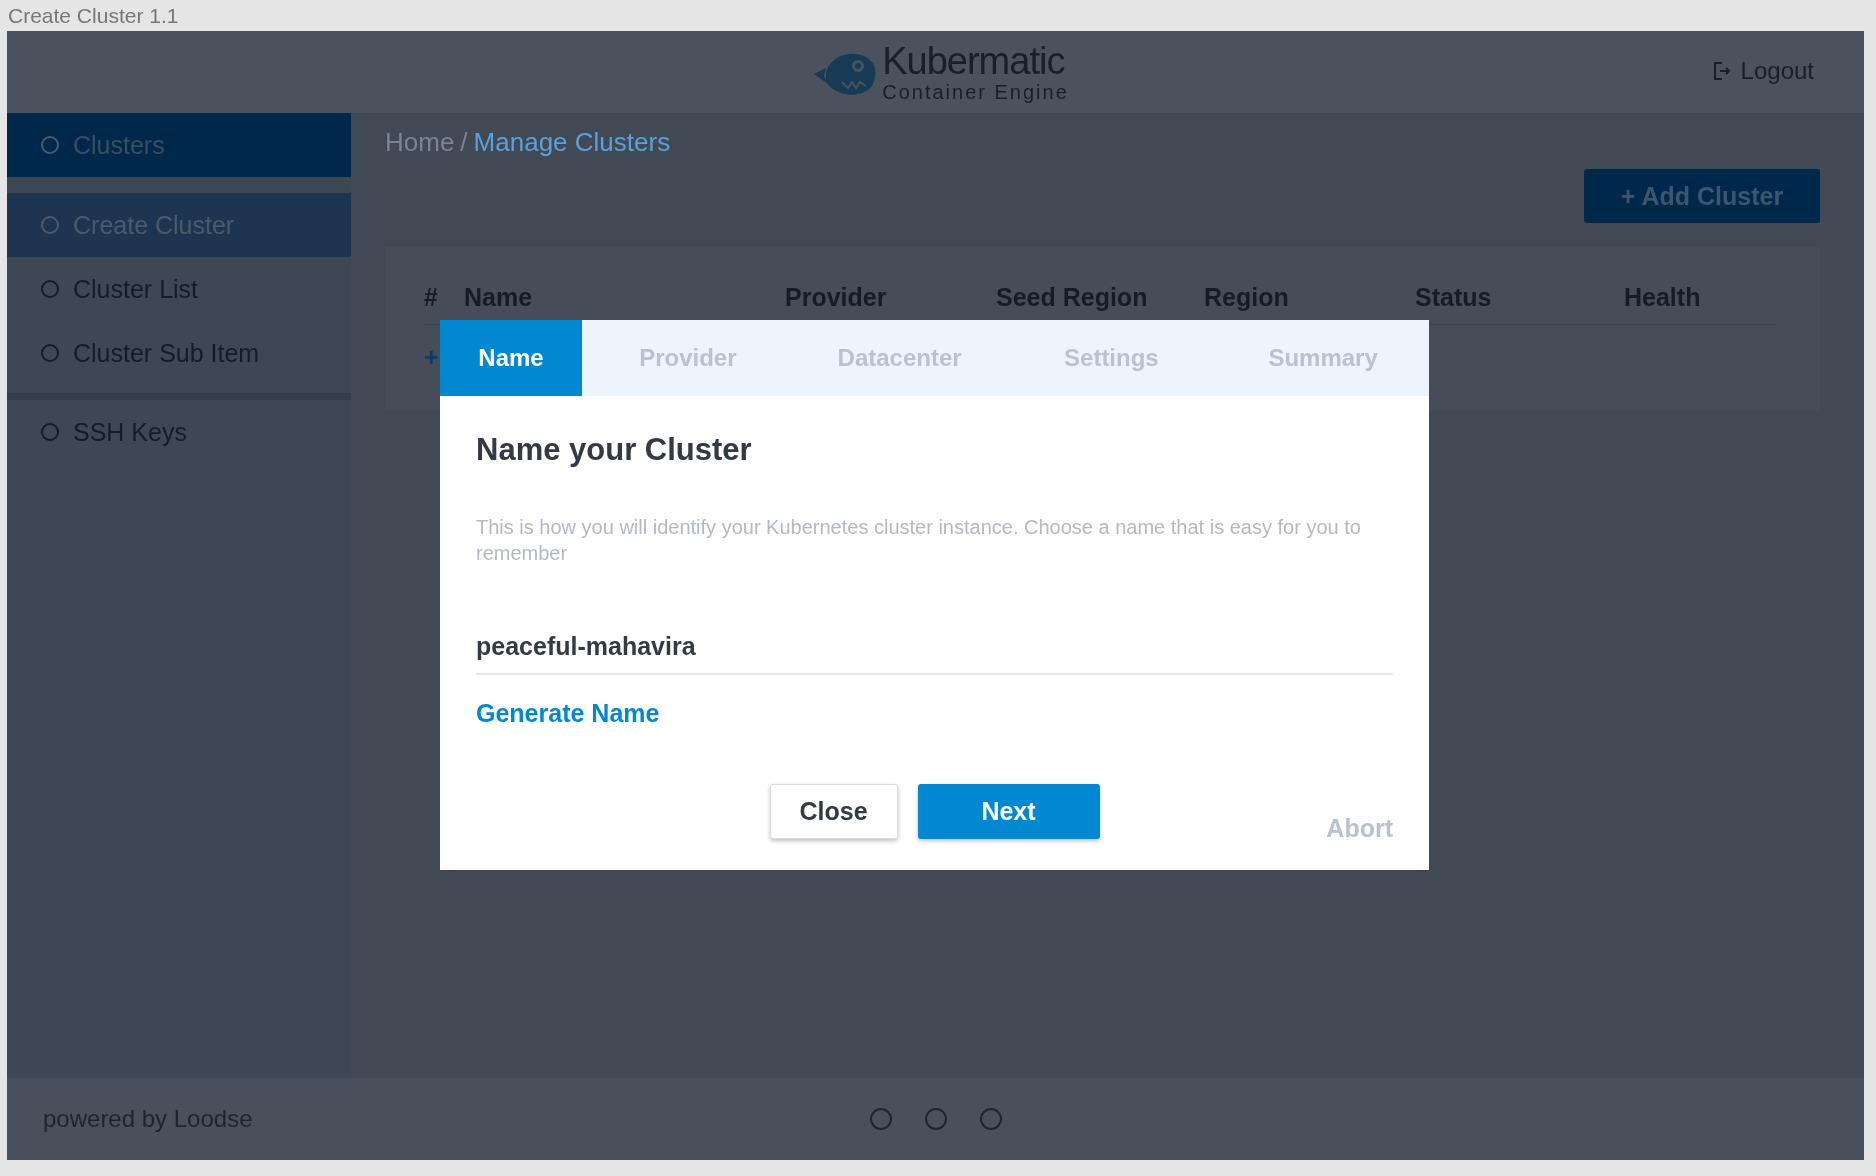 The height and width of the screenshot is (1176, 1876). What do you see at coordinates (1702, 196) in the screenshot?
I see `add-cluster-button: + Add Cluster` at bounding box center [1702, 196].